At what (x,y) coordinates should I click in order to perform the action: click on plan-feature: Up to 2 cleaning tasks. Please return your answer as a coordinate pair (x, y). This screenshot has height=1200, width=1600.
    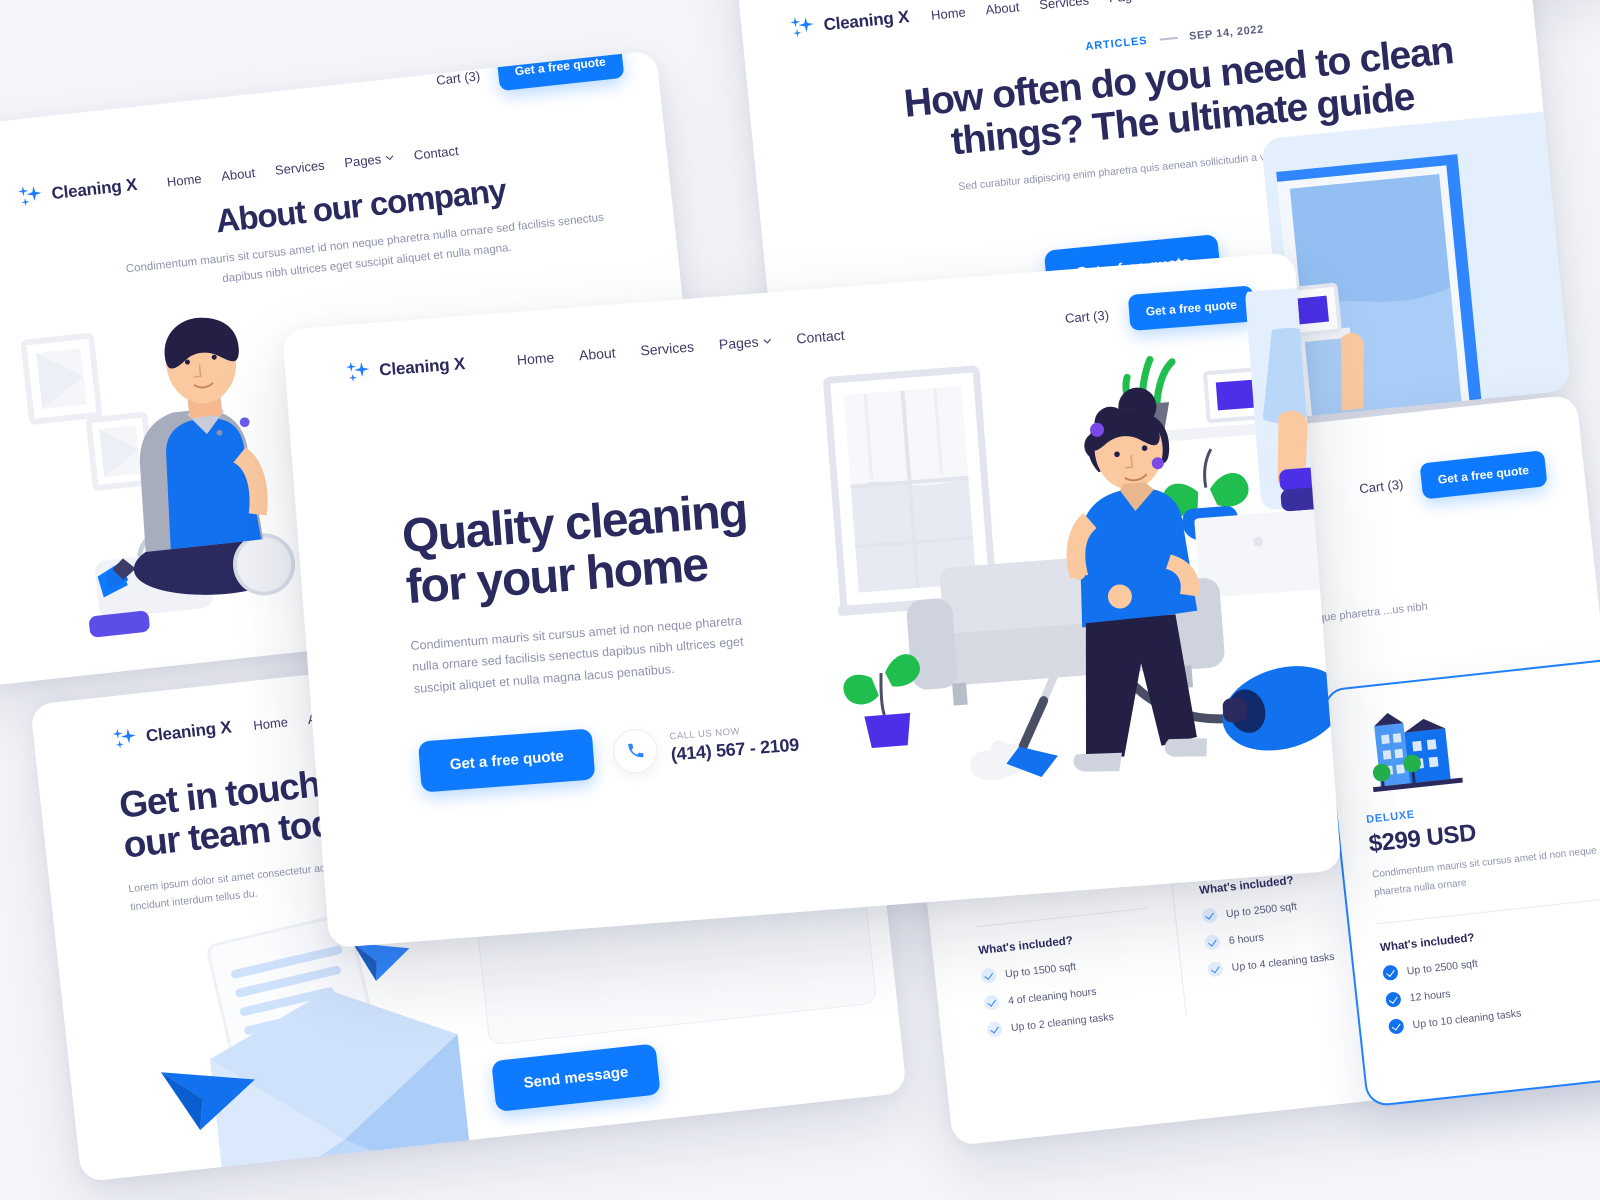
    Looking at the image, I should click on (1073, 1021).